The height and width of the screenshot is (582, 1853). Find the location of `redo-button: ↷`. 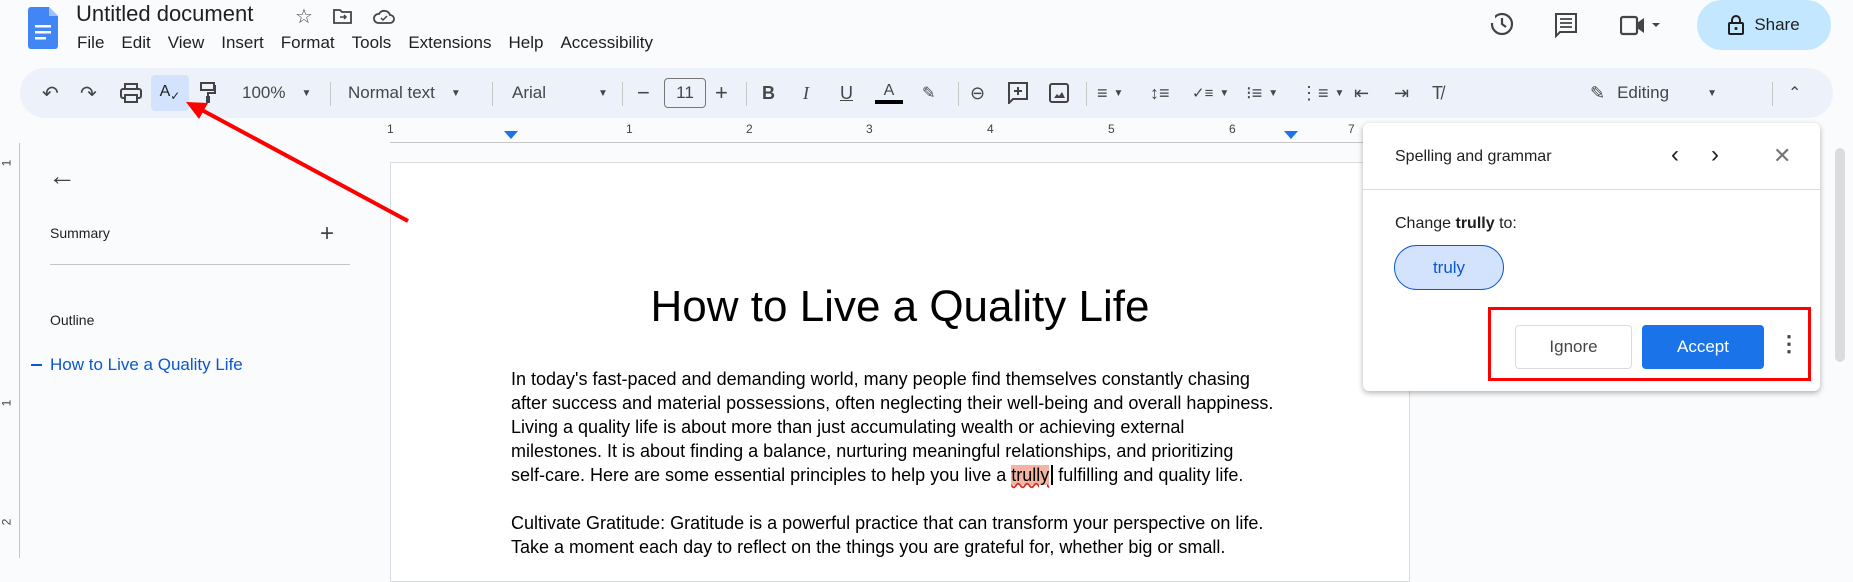

redo-button: ↷ is located at coordinates (88, 93).